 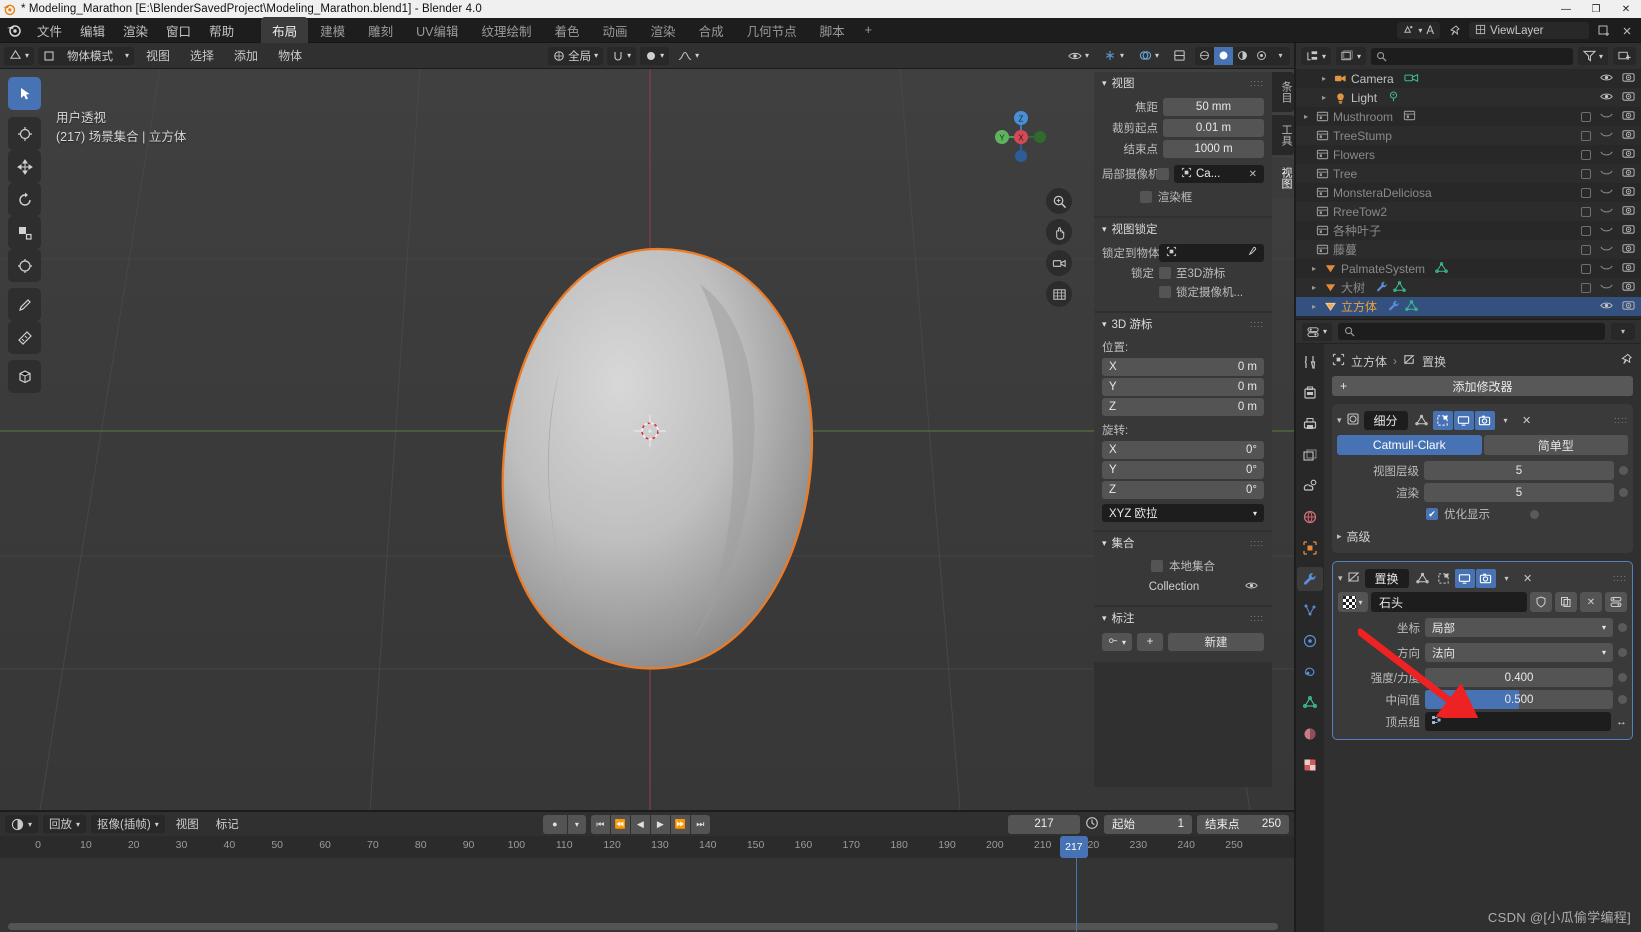 I want to click on frame-start-field: 起始 1, so click(x=1148, y=824).